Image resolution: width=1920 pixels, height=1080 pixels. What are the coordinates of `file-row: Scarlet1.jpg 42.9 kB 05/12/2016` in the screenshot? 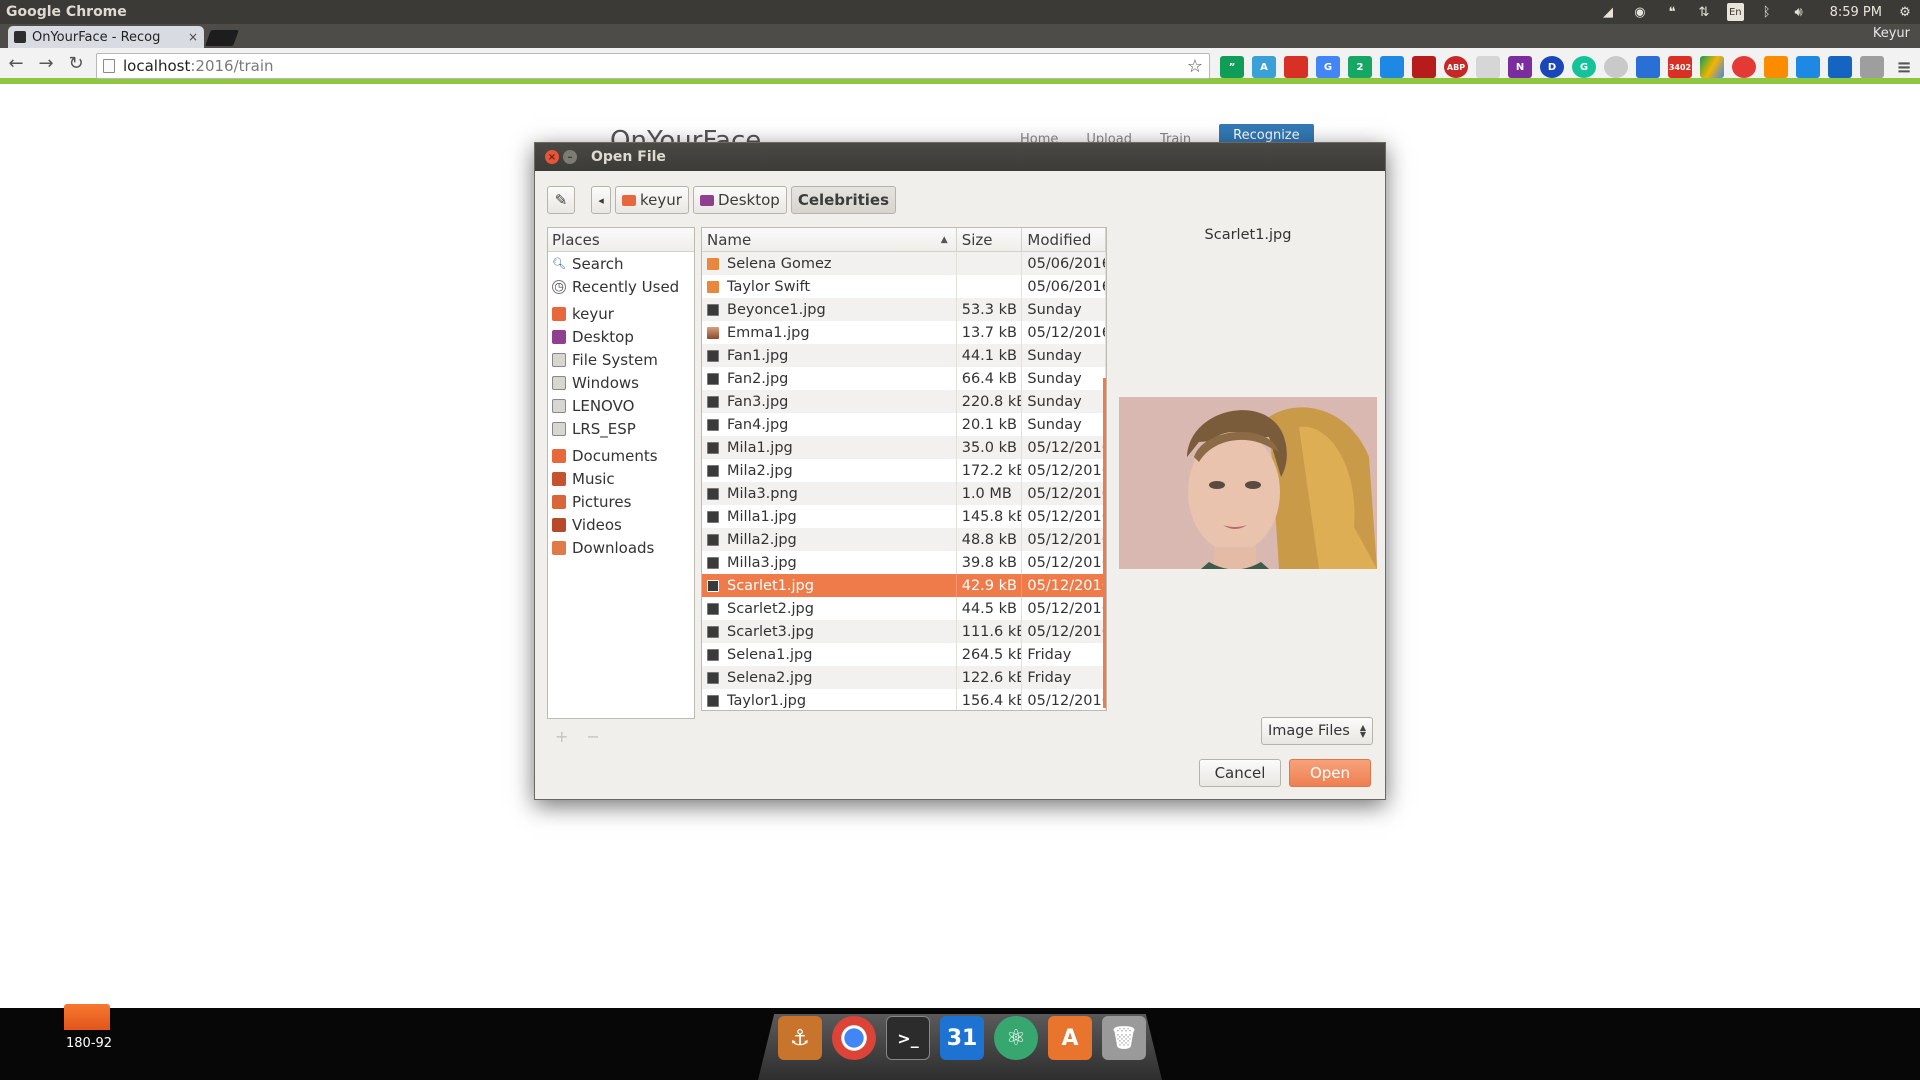 It's located at (904, 585).